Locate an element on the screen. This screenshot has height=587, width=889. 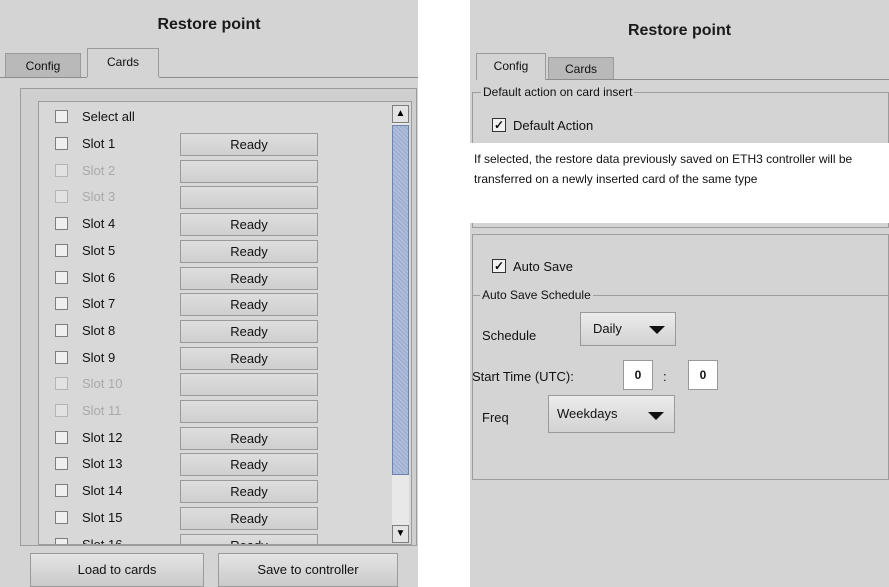
vertical-scrollbar: ▲ ▼ is located at coordinates (400, 324).